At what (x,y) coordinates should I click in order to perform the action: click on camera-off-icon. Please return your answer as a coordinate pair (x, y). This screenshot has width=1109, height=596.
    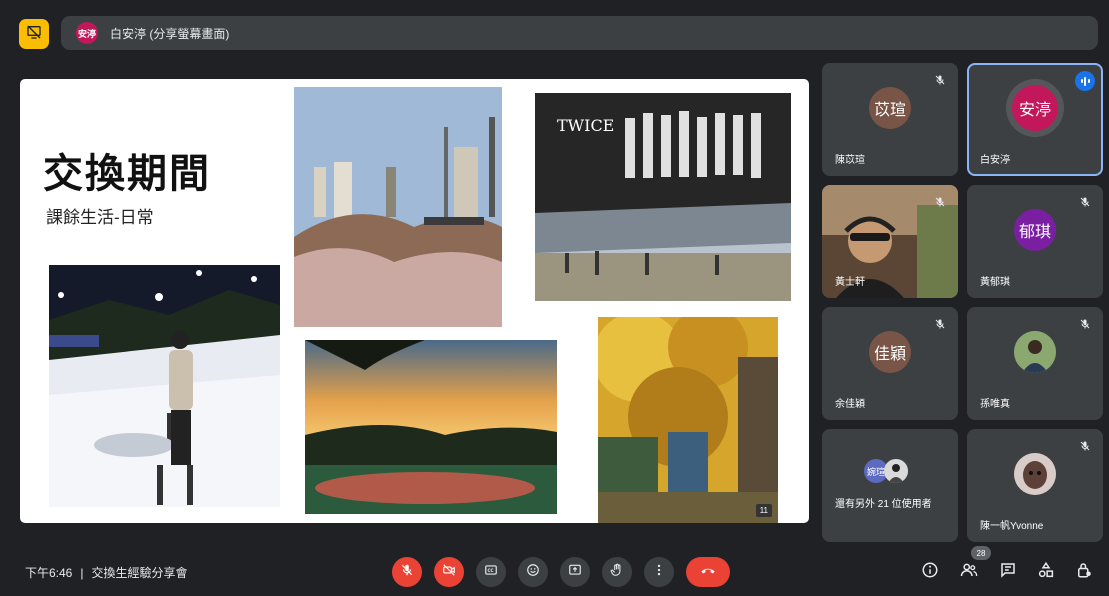
    Looking at the image, I should click on (449, 572).